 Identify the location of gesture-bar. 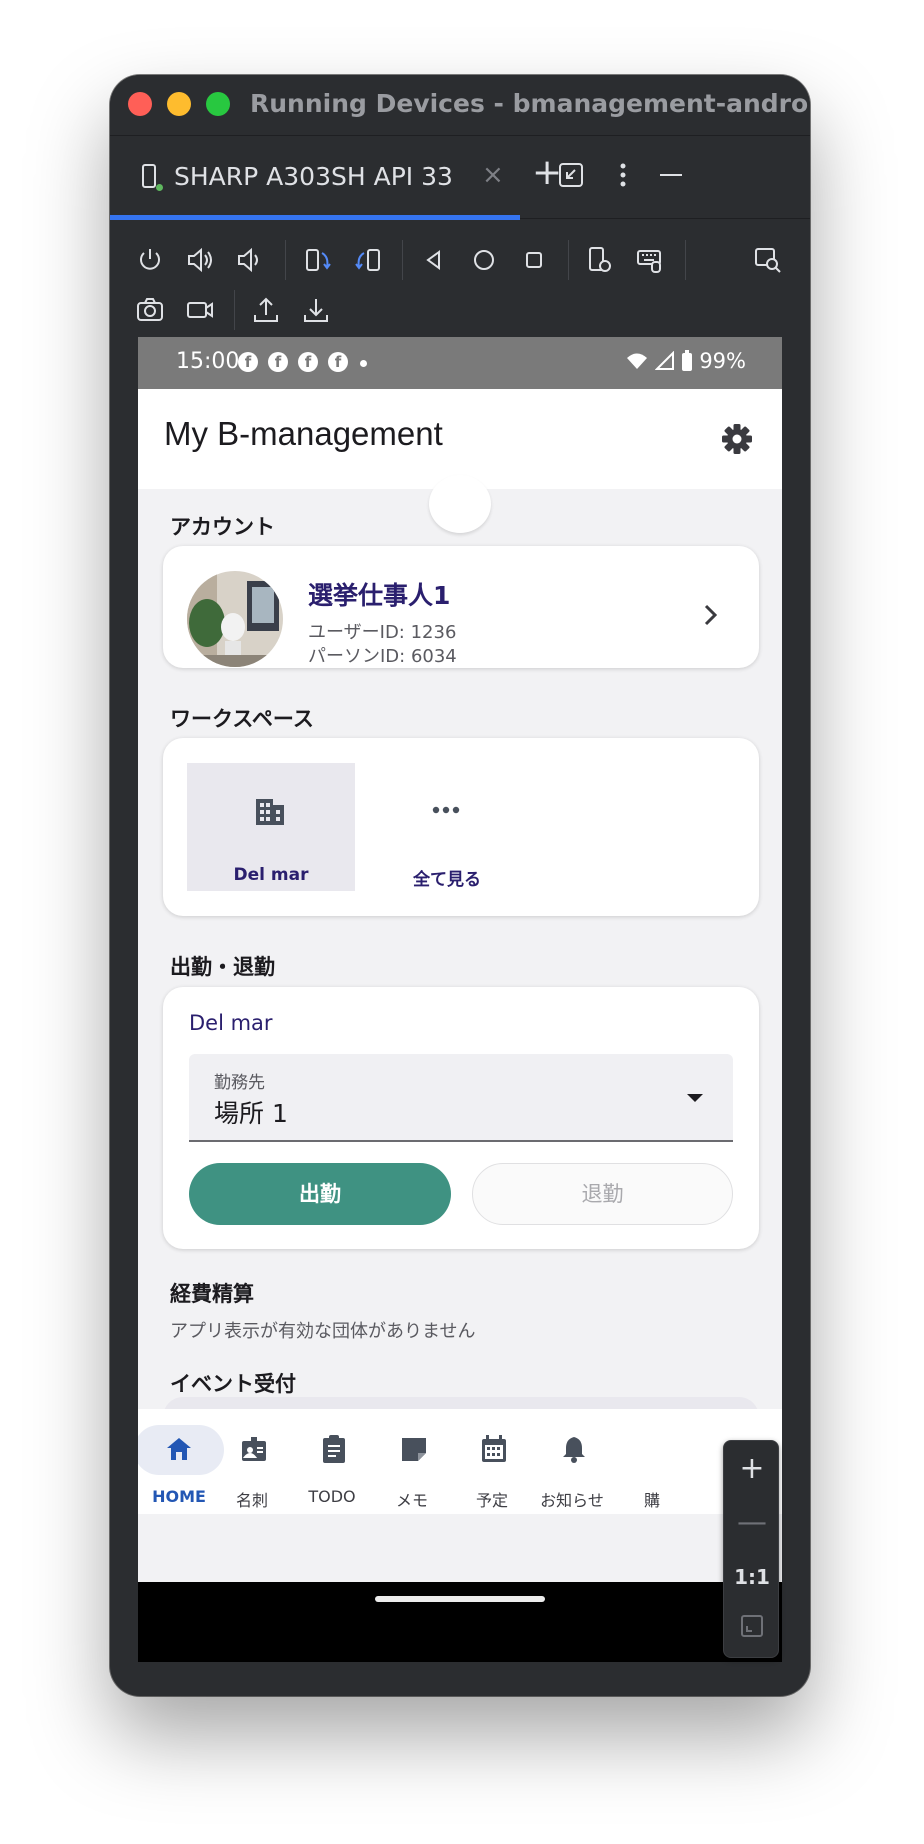
(460, 1622).